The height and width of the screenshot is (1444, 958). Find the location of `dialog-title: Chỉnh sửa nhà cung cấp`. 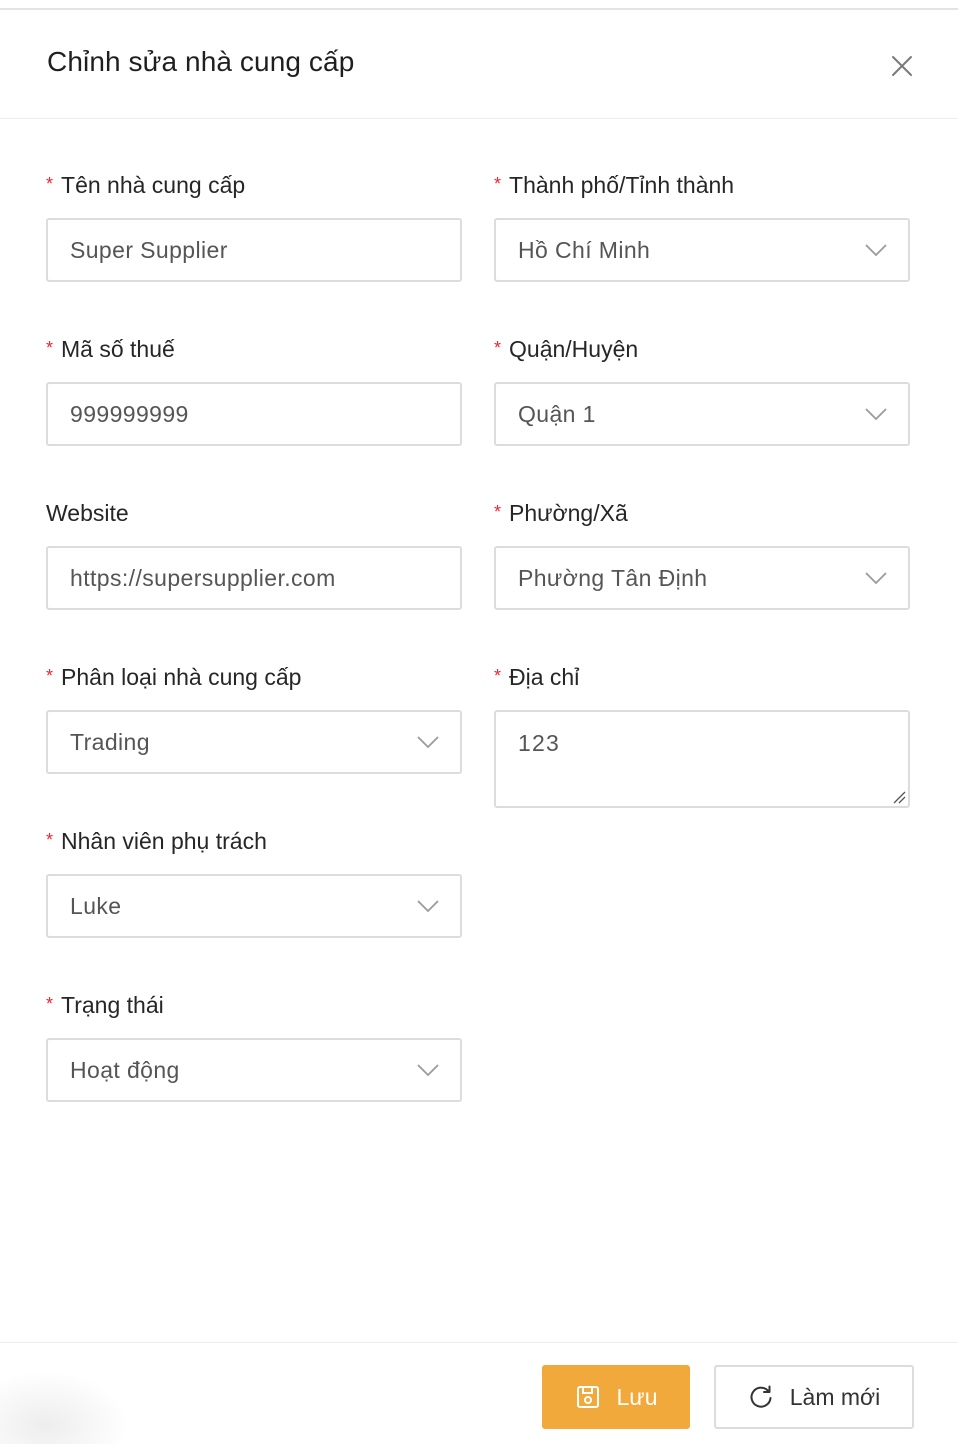

dialog-title: Chỉnh sửa nhà cung cấp is located at coordinates (201, 61).